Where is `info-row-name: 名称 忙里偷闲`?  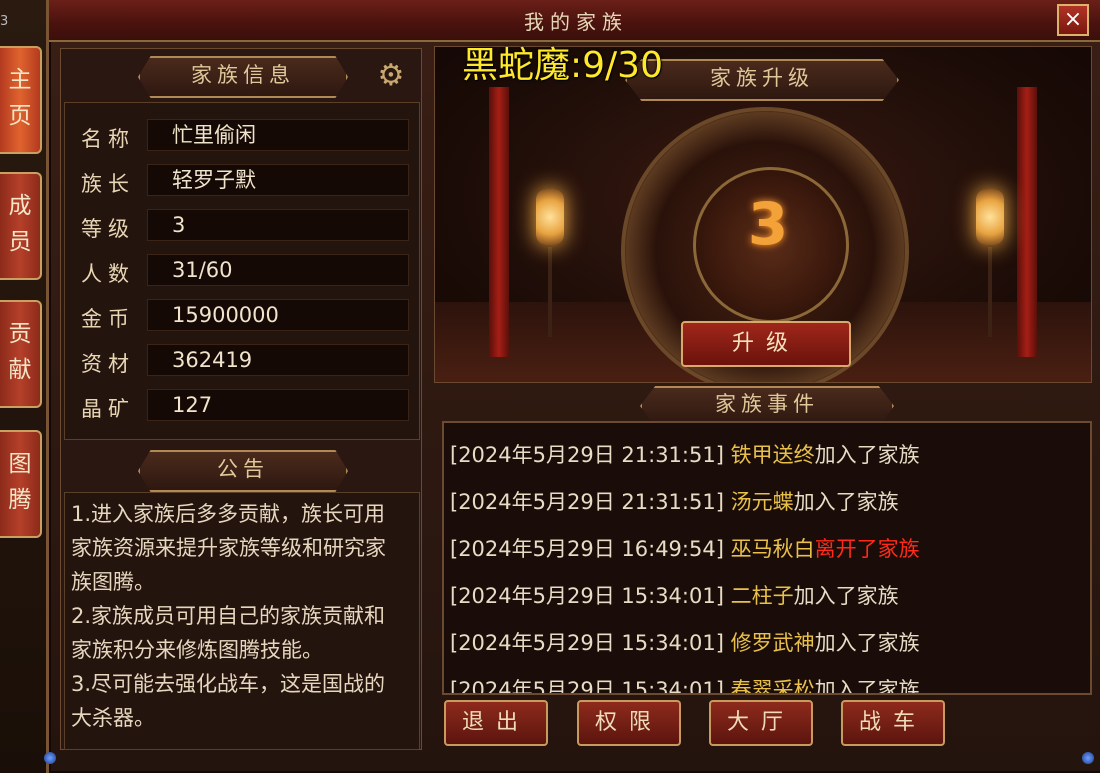
info-row-name: 名称 忙里偷闲 is located at coordinates (242, 136).